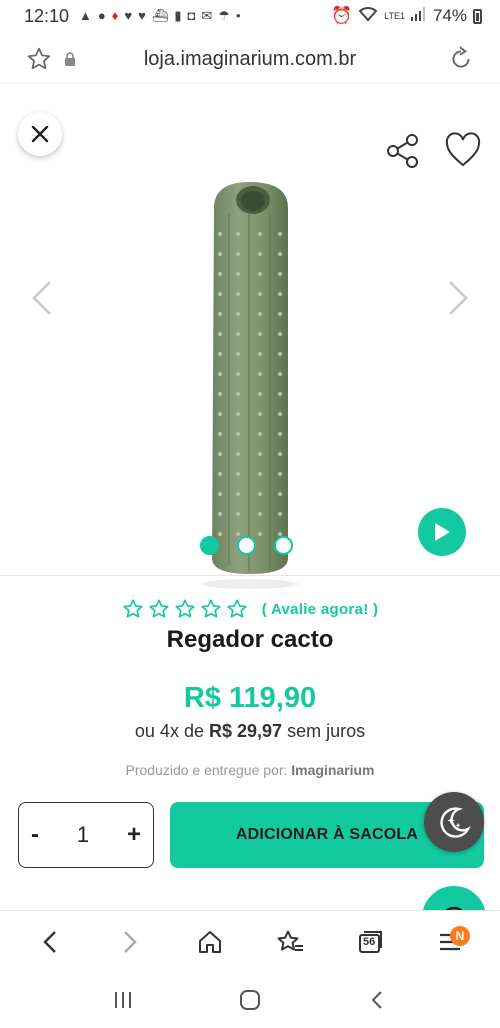  What do you see at coordinates (250, 941) in the screenshot?
I see `browser-toolbar: 56 N` at bounding box center [250, 941].